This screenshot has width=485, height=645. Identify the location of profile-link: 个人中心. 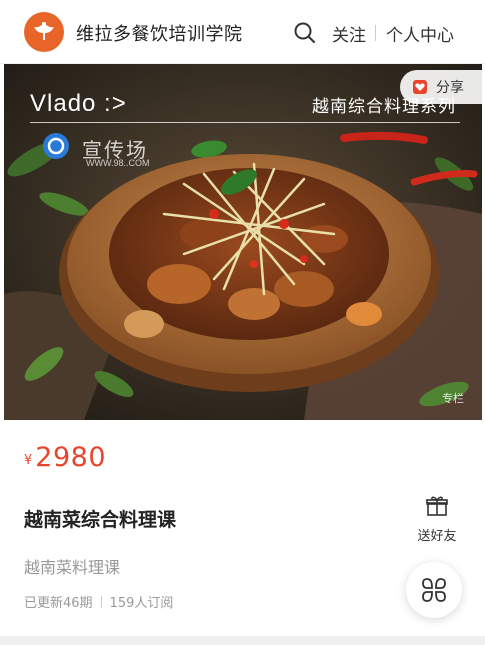
(420, 33).